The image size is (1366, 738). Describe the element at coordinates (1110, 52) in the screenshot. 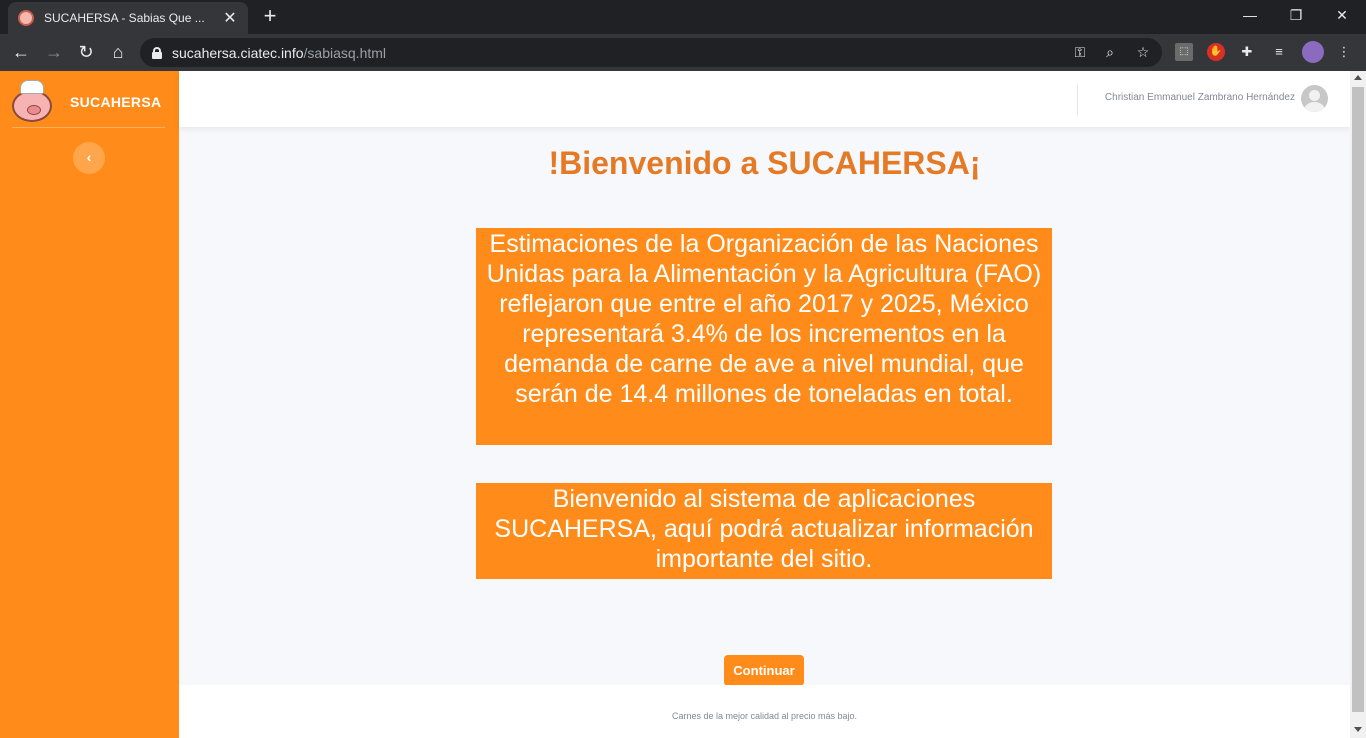

I see `zoom-icon: ⌕` at that location.